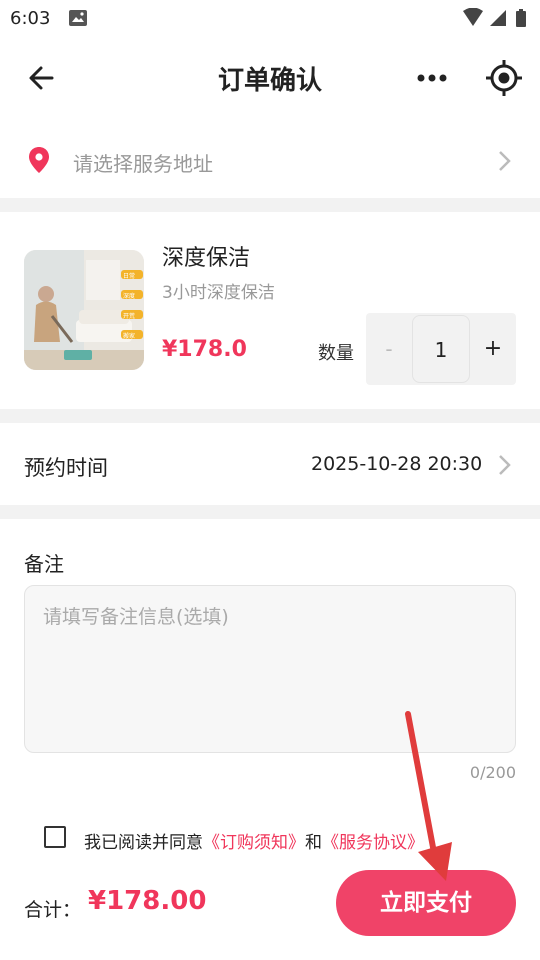  Describe the element at coordinates (30, 18) in the screenshot. I see `status-time: 6:03` at that location.